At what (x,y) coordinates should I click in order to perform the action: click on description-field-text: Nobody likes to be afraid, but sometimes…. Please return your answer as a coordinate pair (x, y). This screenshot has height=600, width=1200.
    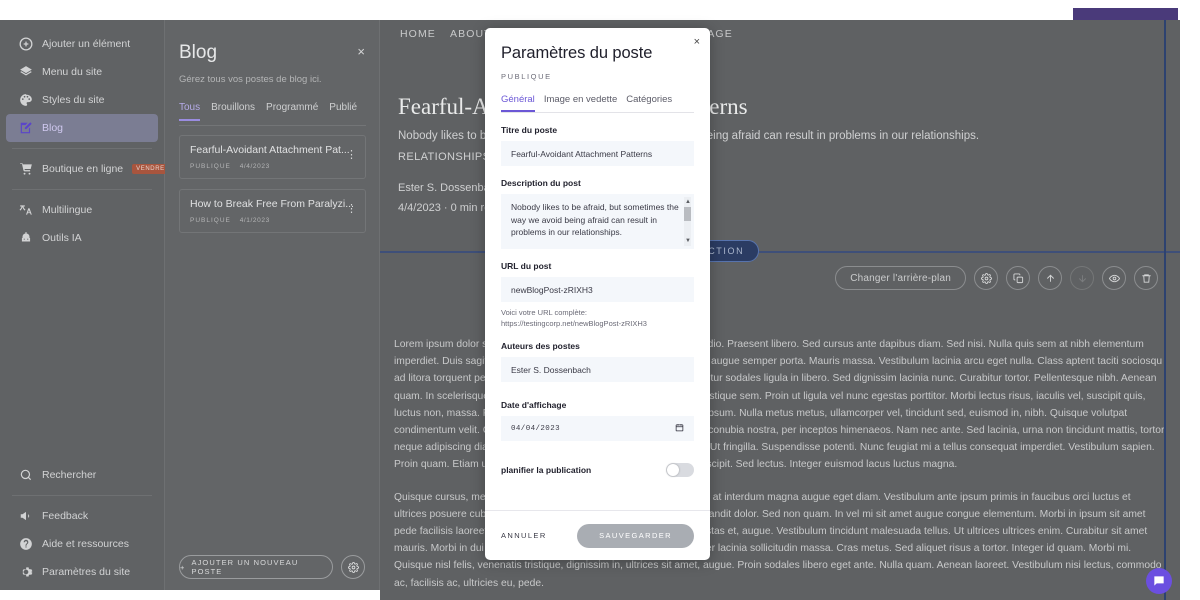
    Looking at the image, I should click on (595, 219).